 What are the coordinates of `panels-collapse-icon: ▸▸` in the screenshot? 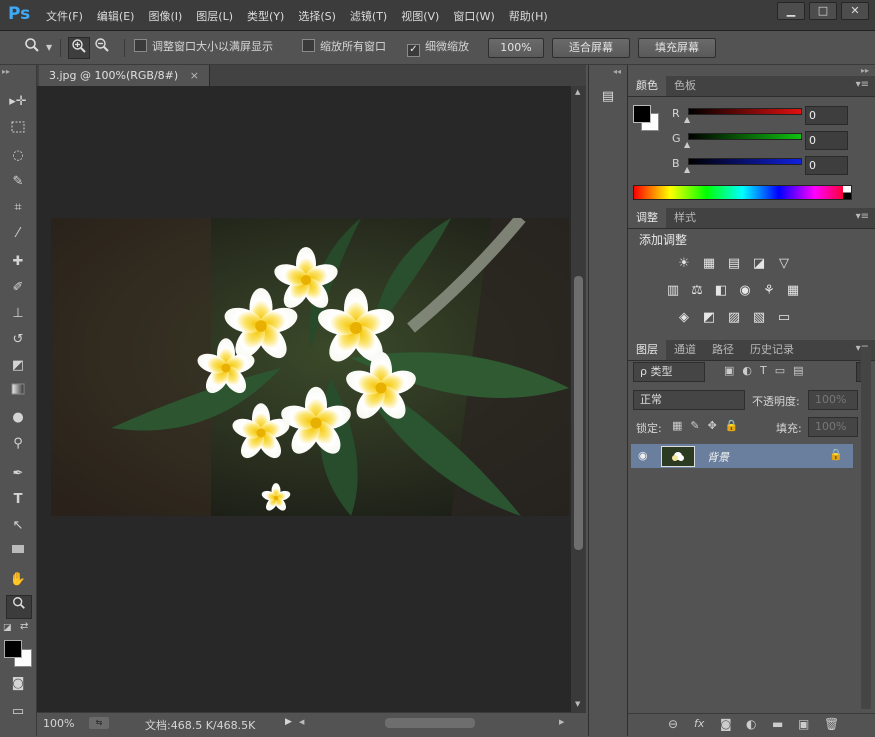 It's located at (865, 70).